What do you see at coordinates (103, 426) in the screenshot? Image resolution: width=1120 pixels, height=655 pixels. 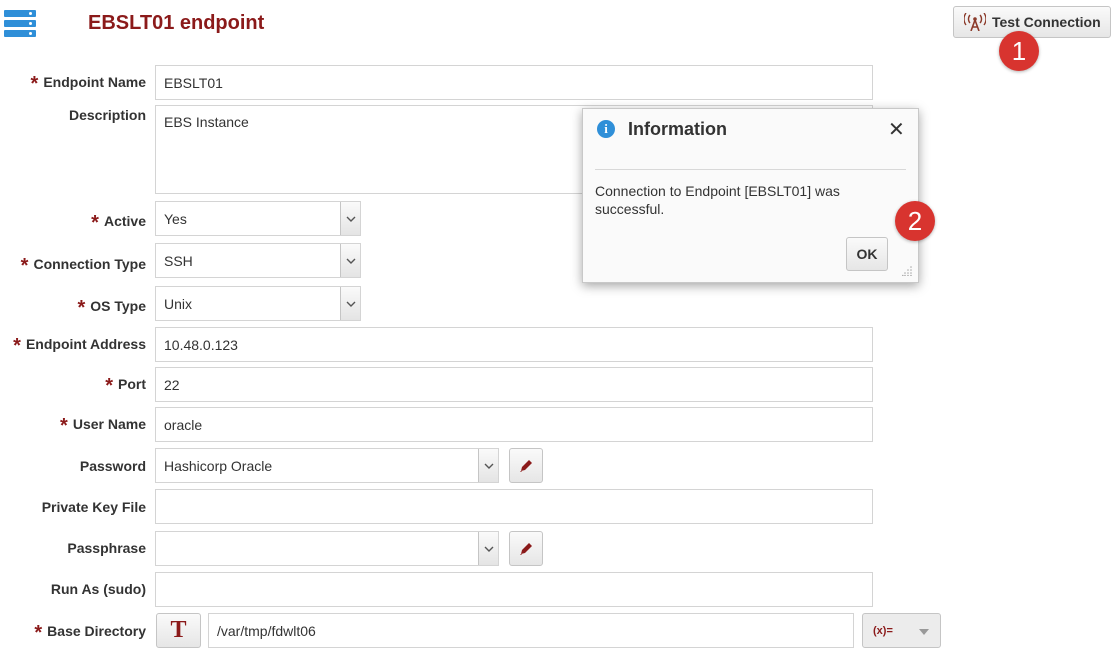 I see `user-name-label: * User Name` at bounding box center [103, 426].